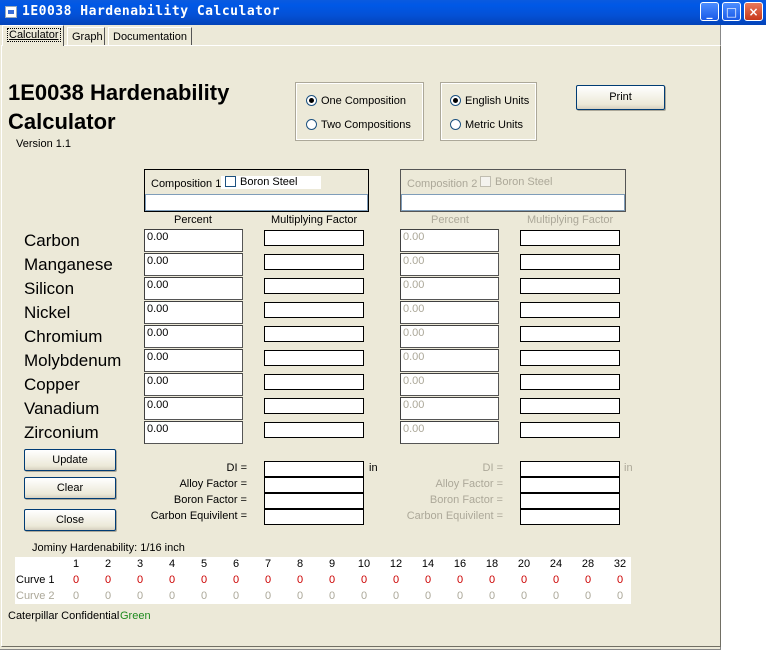  I want to click on element-name: Silicon, so click(49, 288).